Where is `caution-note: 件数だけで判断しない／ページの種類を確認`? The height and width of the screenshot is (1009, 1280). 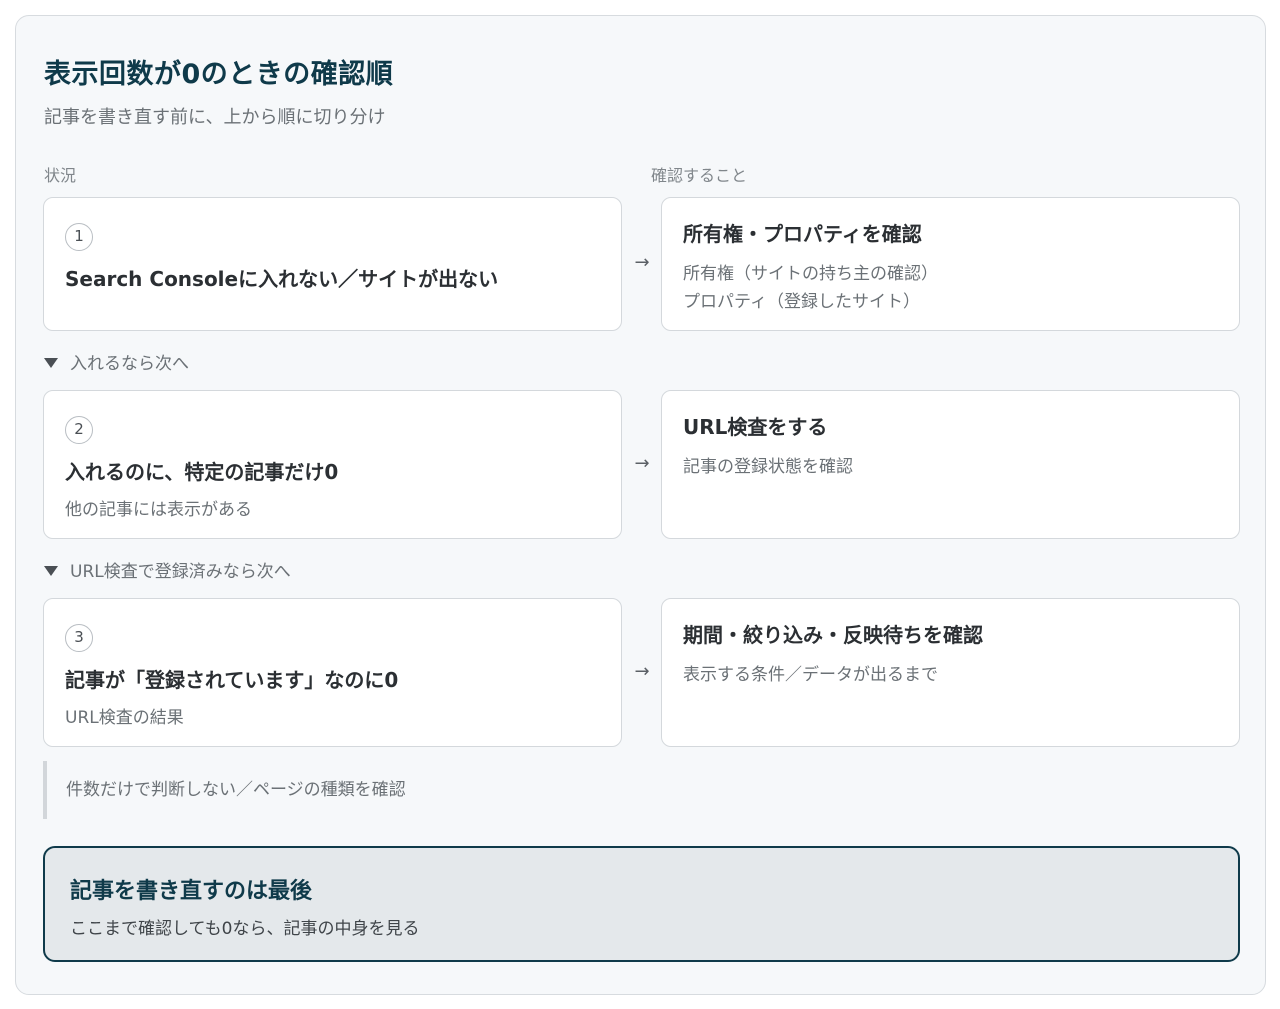 caution-note: 件数だけで判断しない／ページの種類を確認 is located at coordinates (343, 790).